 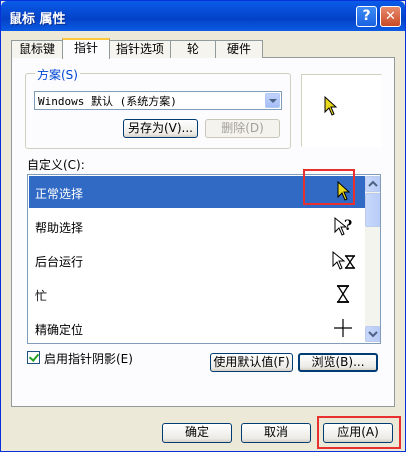 I want to click on scheme-dropdown: Windows 默认 (系统方案), so click(x=158, y=100).